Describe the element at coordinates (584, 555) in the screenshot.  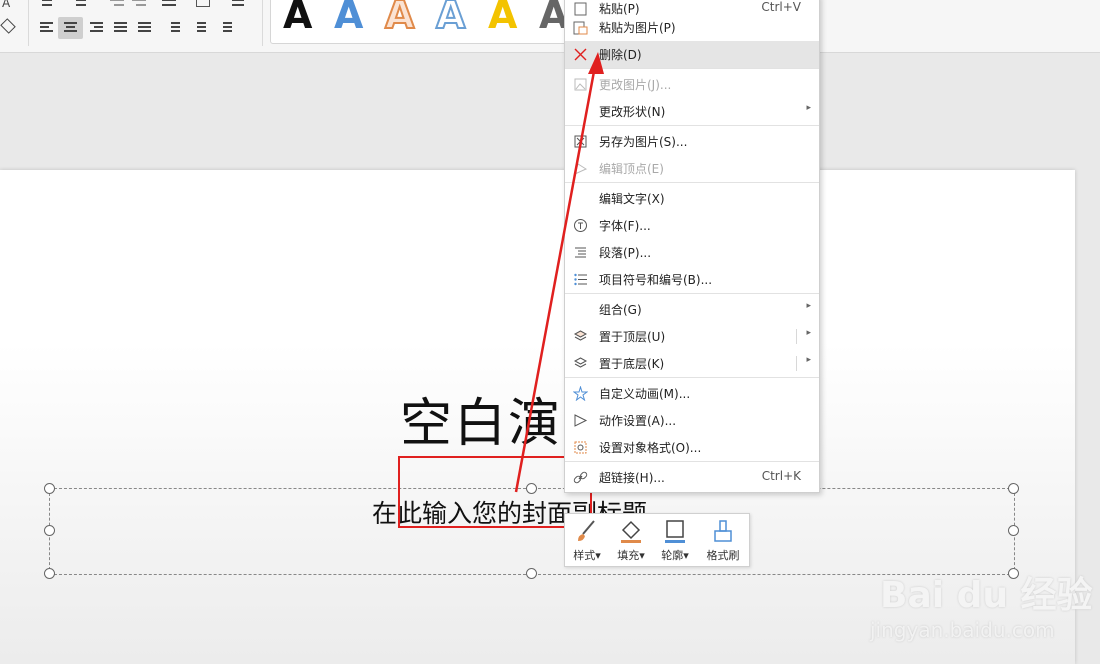
I see `style-button-label: 样式` at that location.